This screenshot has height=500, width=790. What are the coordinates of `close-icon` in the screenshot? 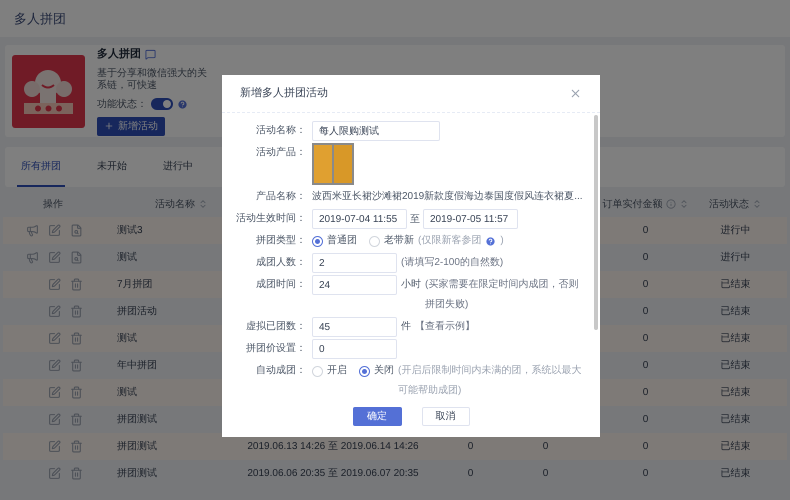 It's located at (575, 93).